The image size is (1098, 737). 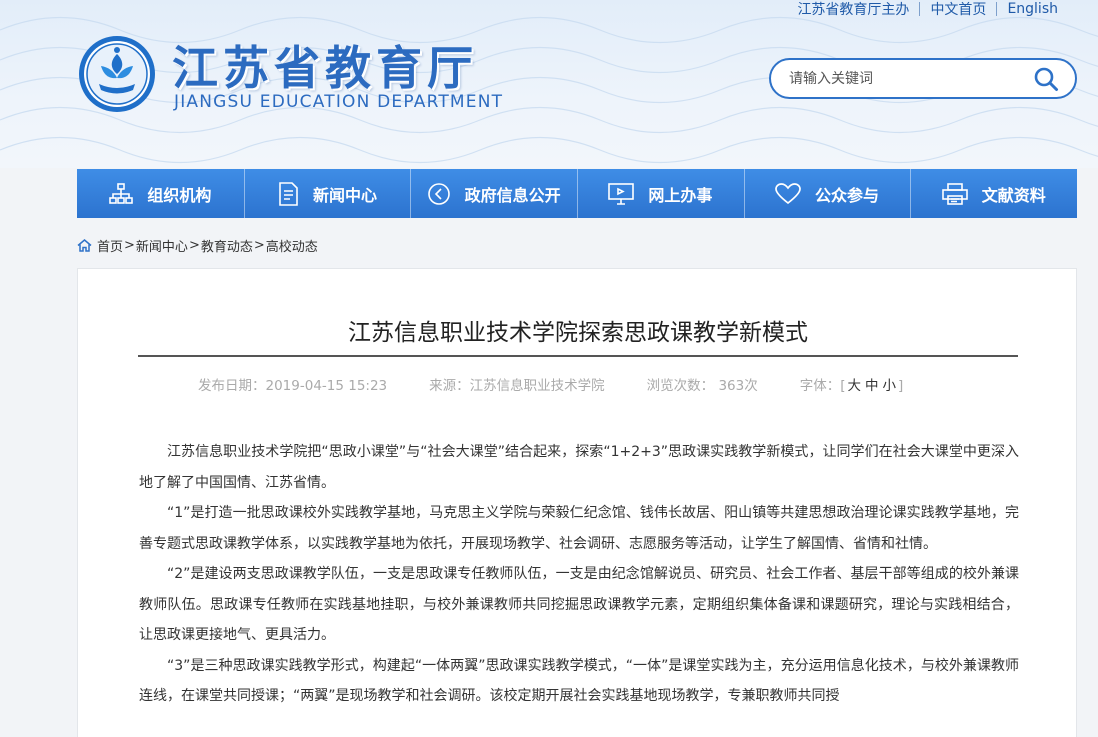 What do you see at coordinates (117, 74) in the screenshot?
I see `jiangsu-education-emblem-icon` at bounding box center [117, 74].